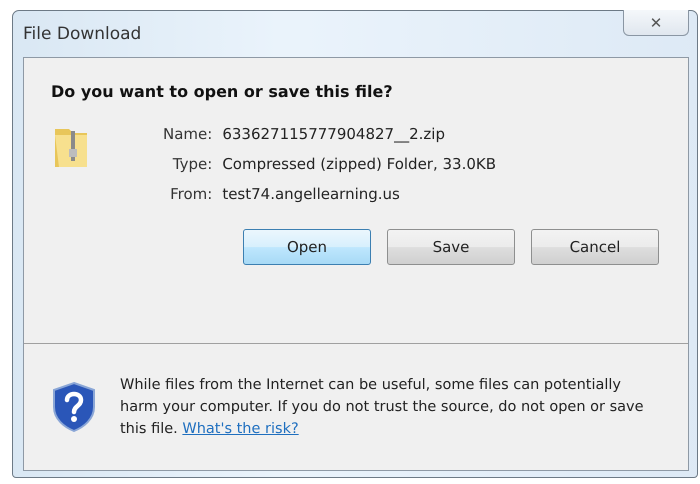 The height and width of the screenshot is (484, 700). I want to click on warning-text: While files from the Internet can be useful, some files can potentially harm your computer. If you do not trust the source, do not open or save this file. What's the risk?, so click(382, 407).